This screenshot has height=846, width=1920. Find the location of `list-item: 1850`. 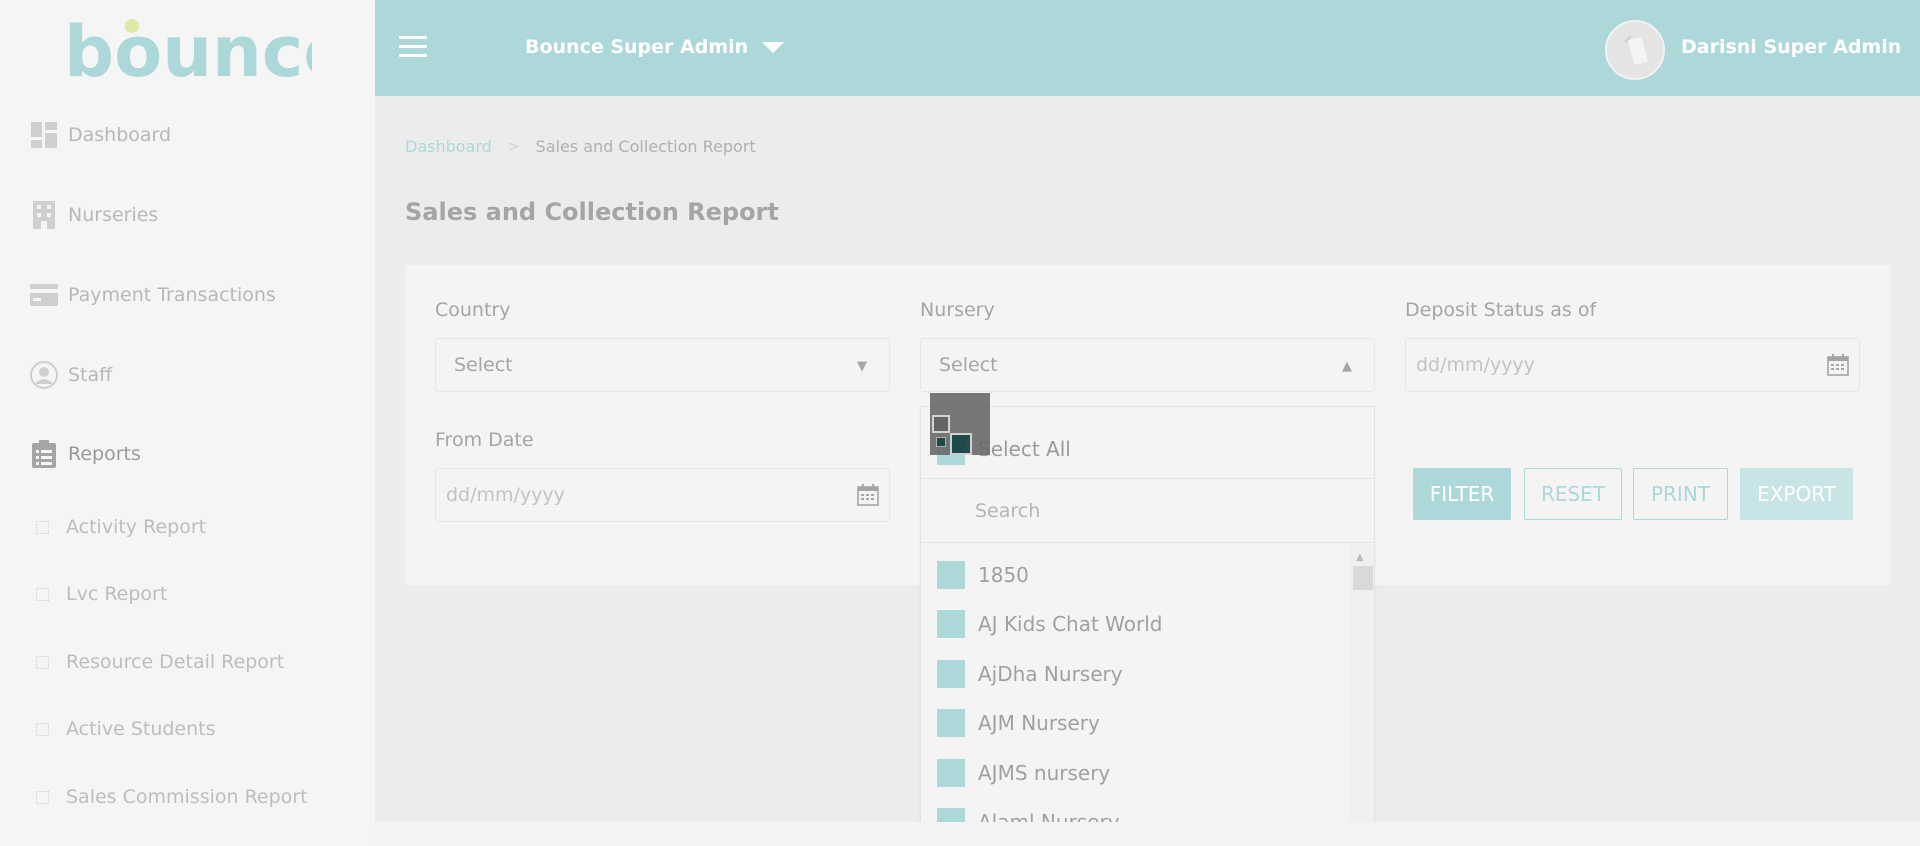

list-item: 1850 is located at coordinates (983, 575).